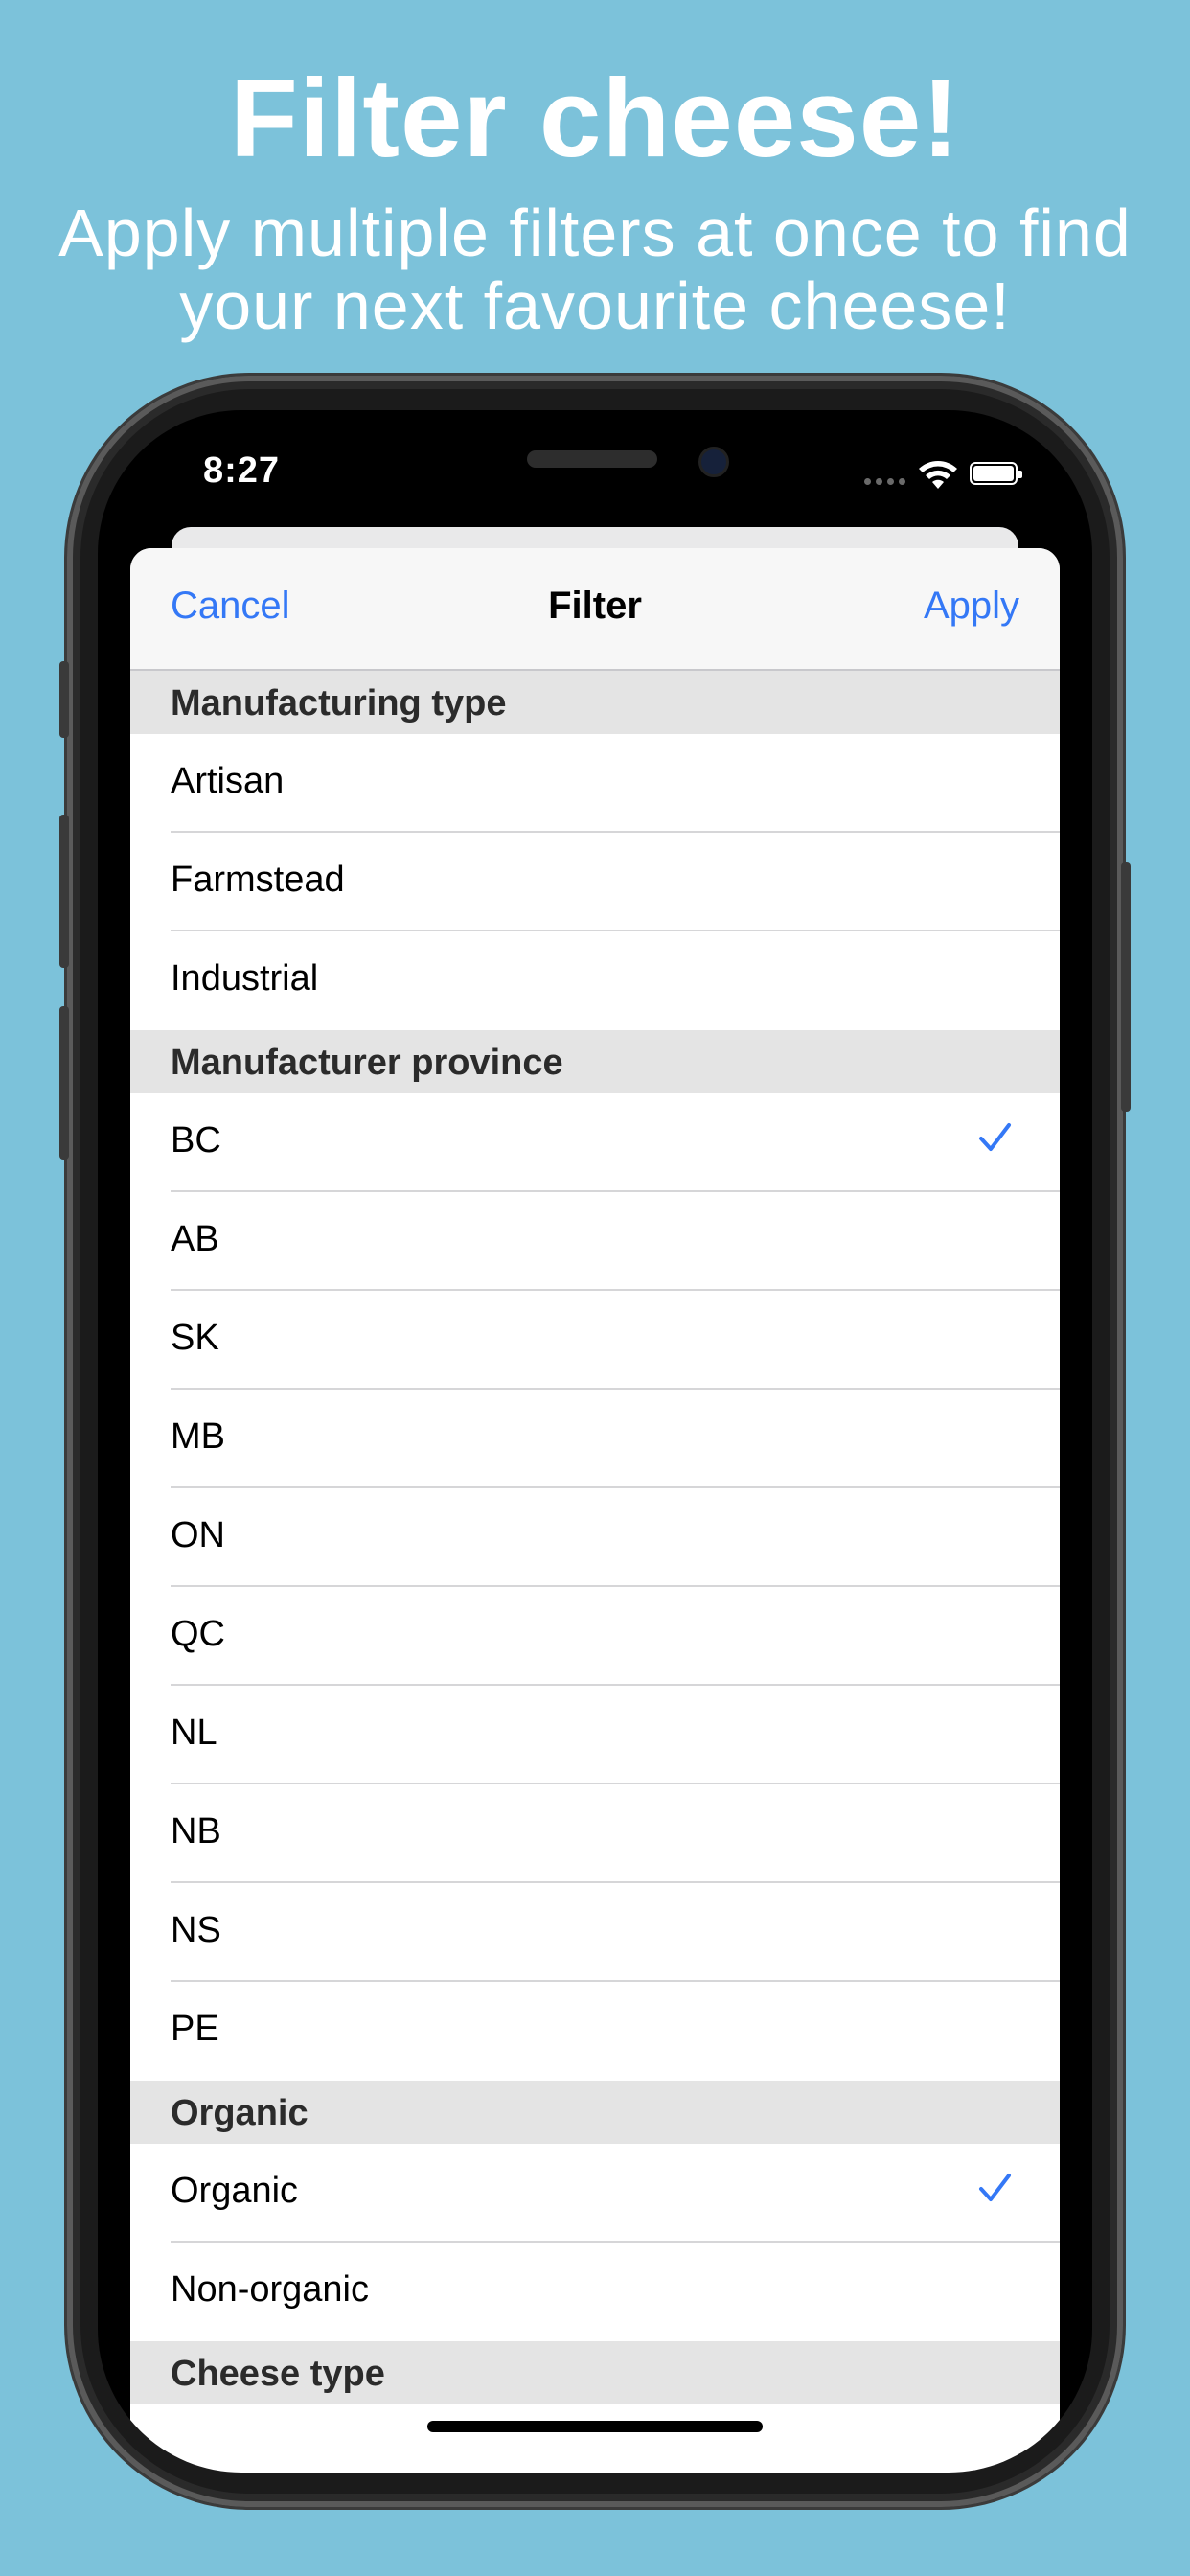 The height and width of the screenshot is (2576, 1190). I want to click on filter-option-label: MB, so click(198, 1436).